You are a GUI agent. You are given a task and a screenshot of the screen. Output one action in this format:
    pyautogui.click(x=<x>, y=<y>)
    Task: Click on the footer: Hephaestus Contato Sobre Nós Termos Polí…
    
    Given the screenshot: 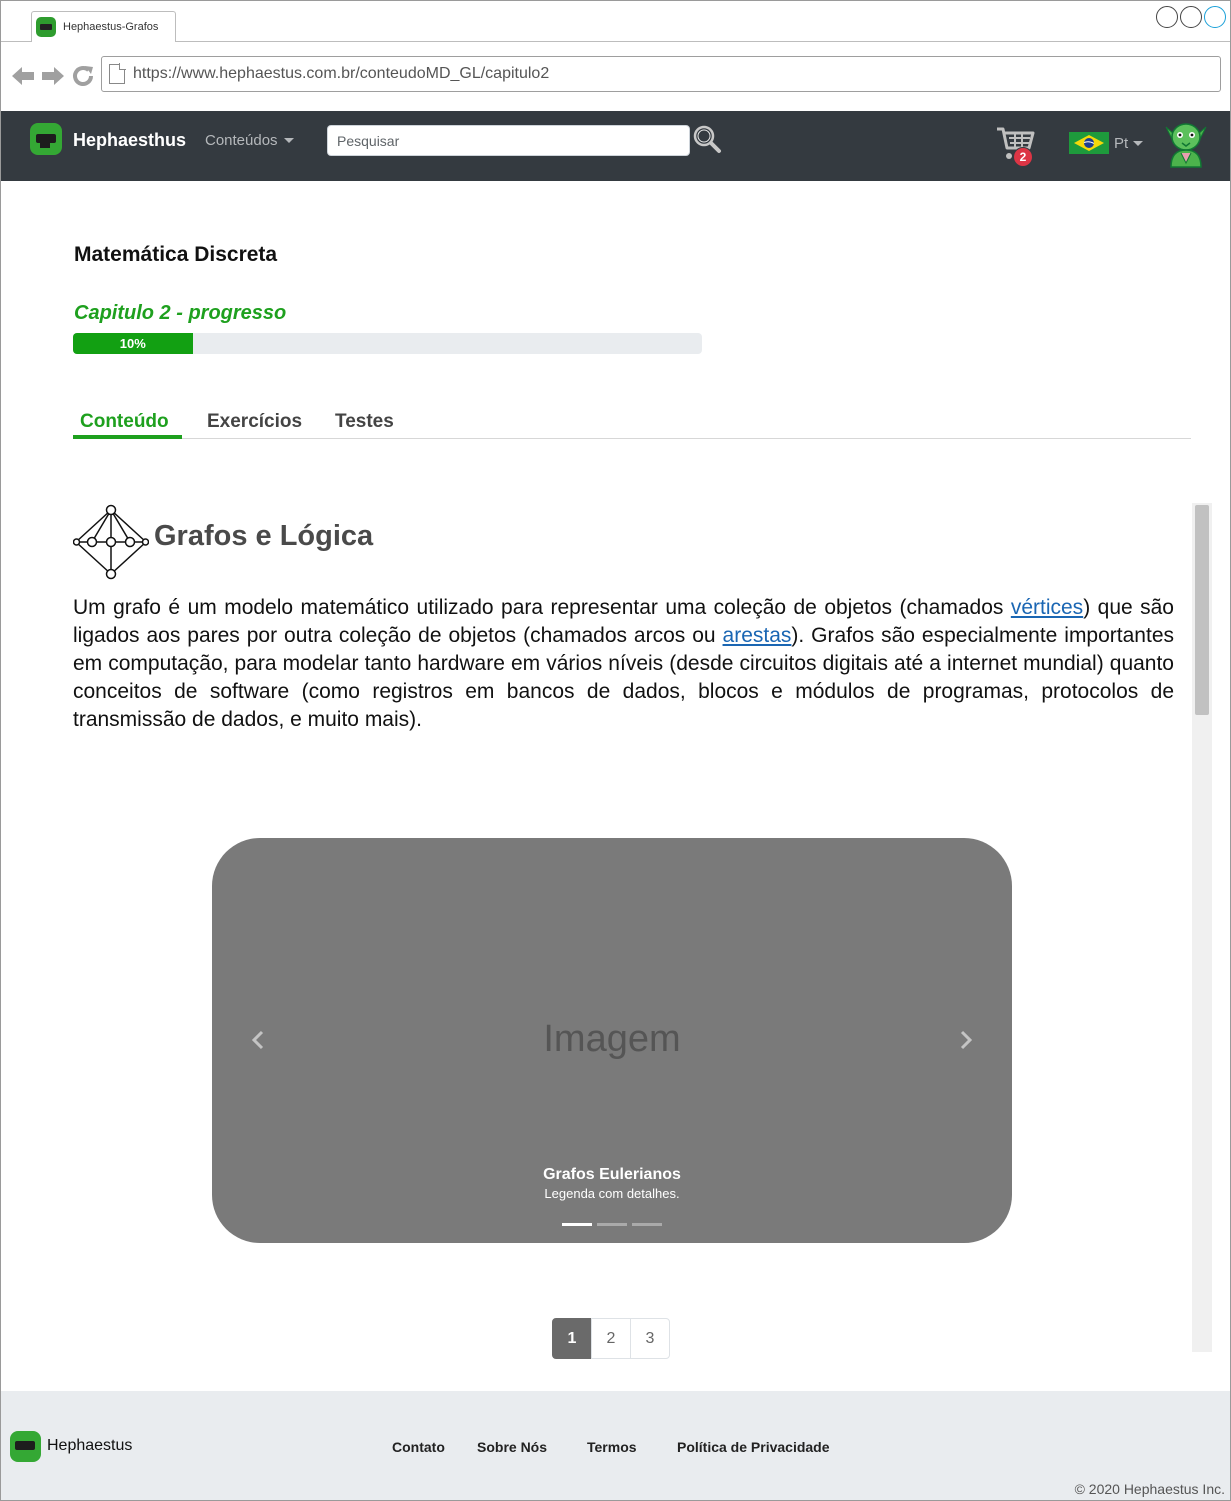 What is the action you would take?
    pyautogui.click(x=615, y=1445)
    